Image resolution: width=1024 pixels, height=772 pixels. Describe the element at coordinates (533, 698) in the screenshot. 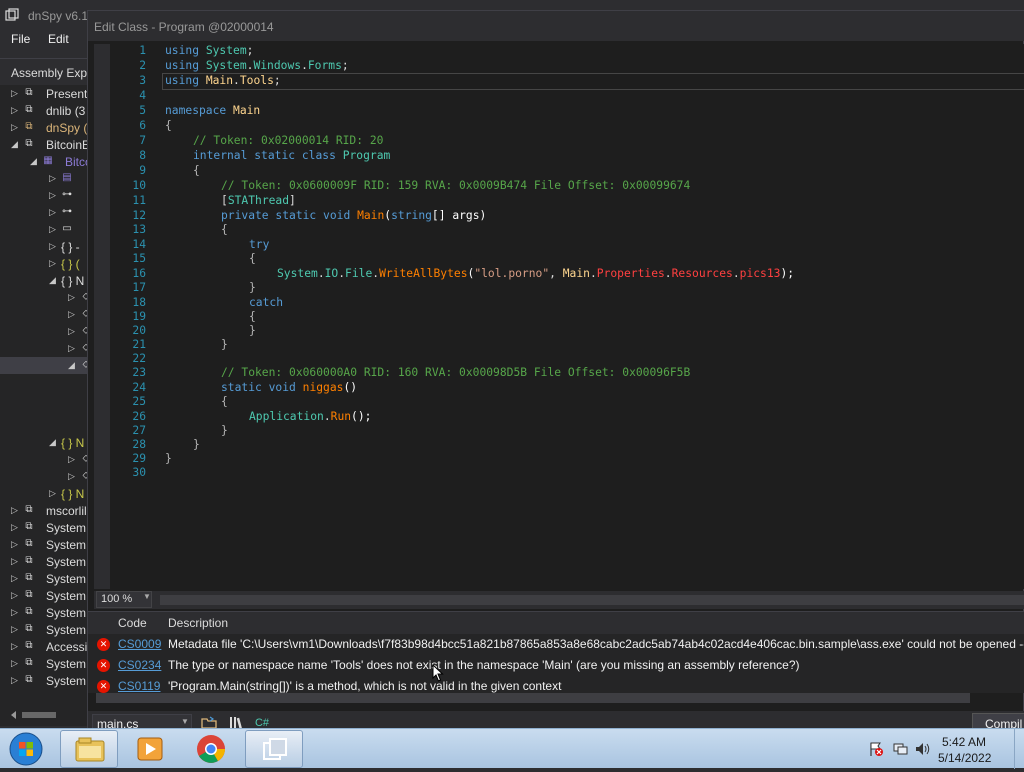

I see `error-list-horizontal-scrollbar` at that location.